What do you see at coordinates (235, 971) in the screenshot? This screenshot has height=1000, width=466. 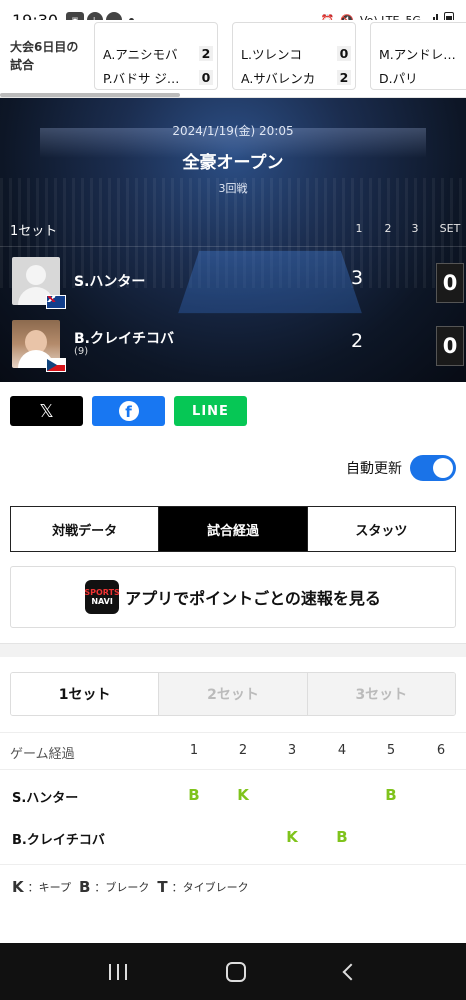 I see `home-icon` at bounding box center [235, 971].